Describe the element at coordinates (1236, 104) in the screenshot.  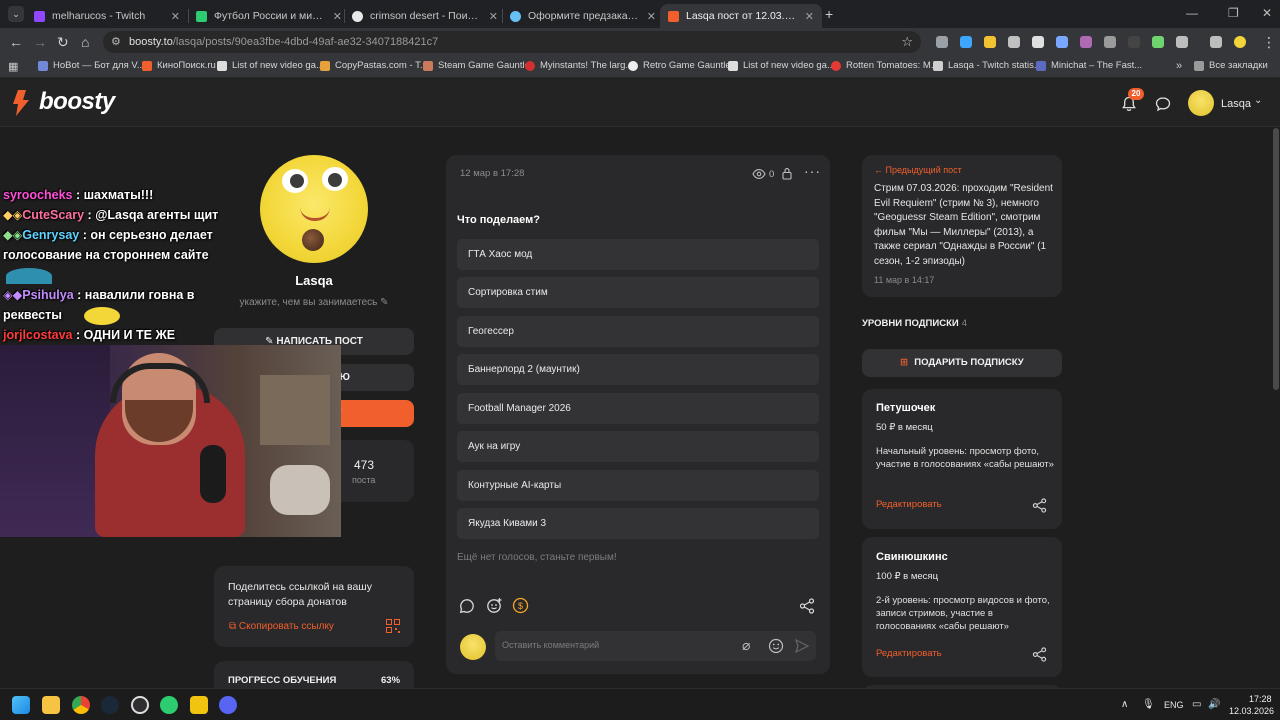
I see `header-username: Lasqa` at that location.